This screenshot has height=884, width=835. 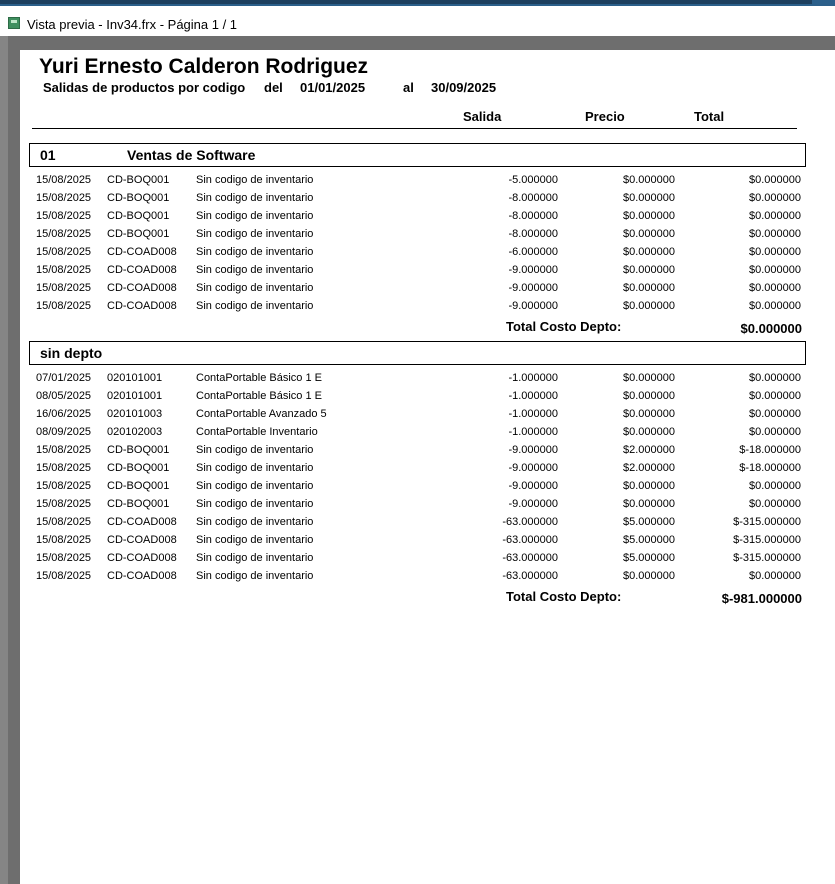 I want to click on row-total: $-18.000000, so click(x=770, y=450).